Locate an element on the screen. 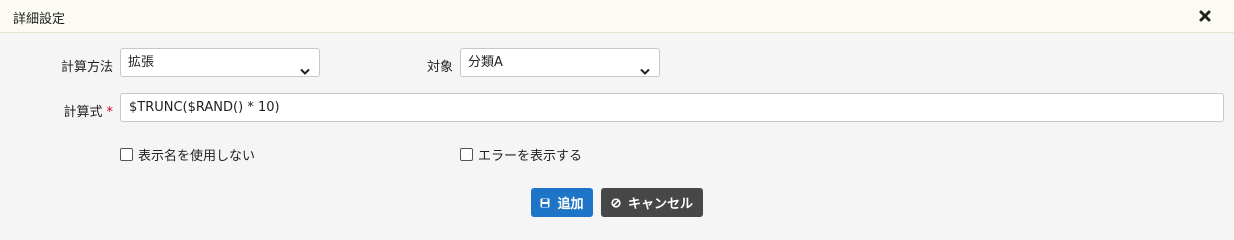  required-mark: * is located at coordinates (110, 112).